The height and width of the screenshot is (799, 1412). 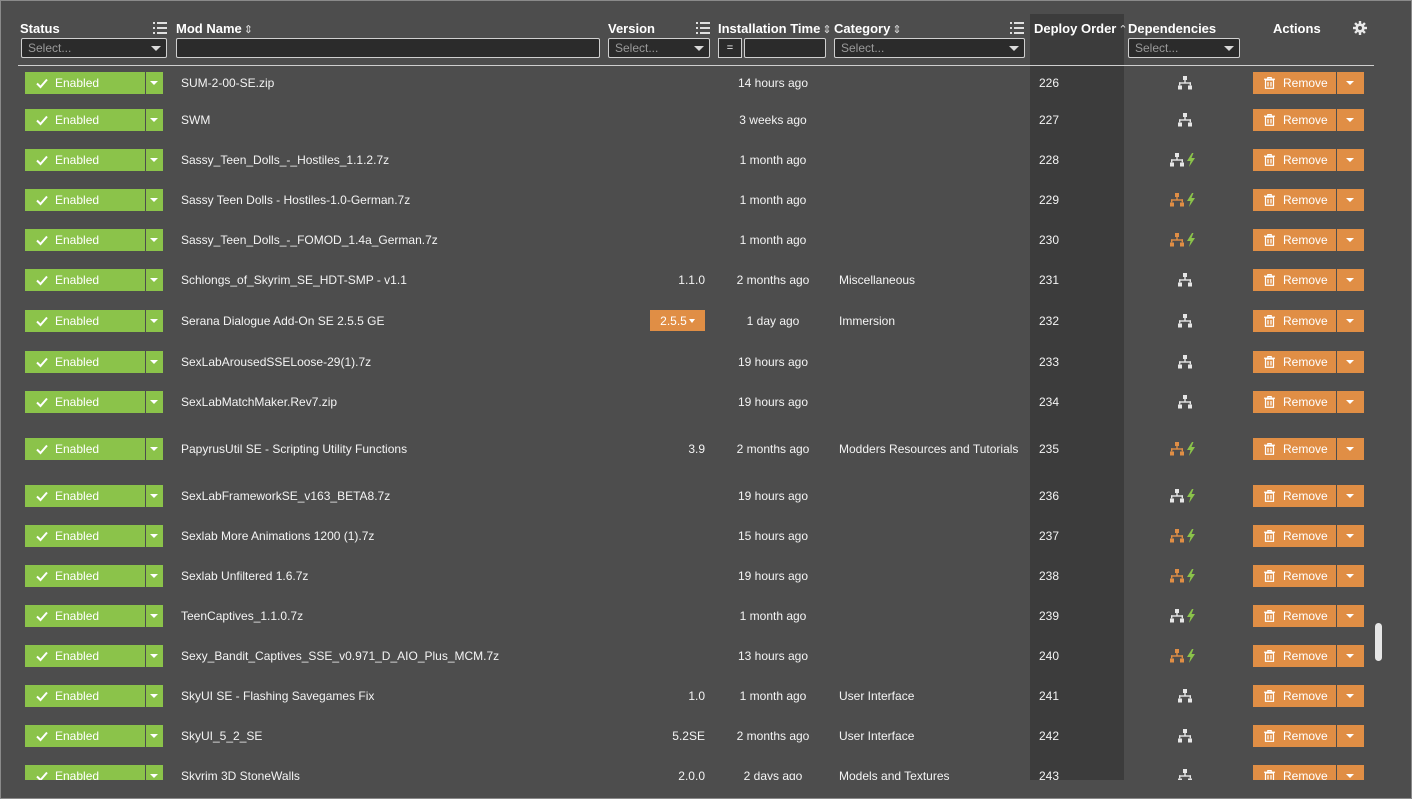 What do you see at coordinates (1378, 642) in the screenshot?
I see `scrollbar-thumb` at bounding box center [1378, 642].